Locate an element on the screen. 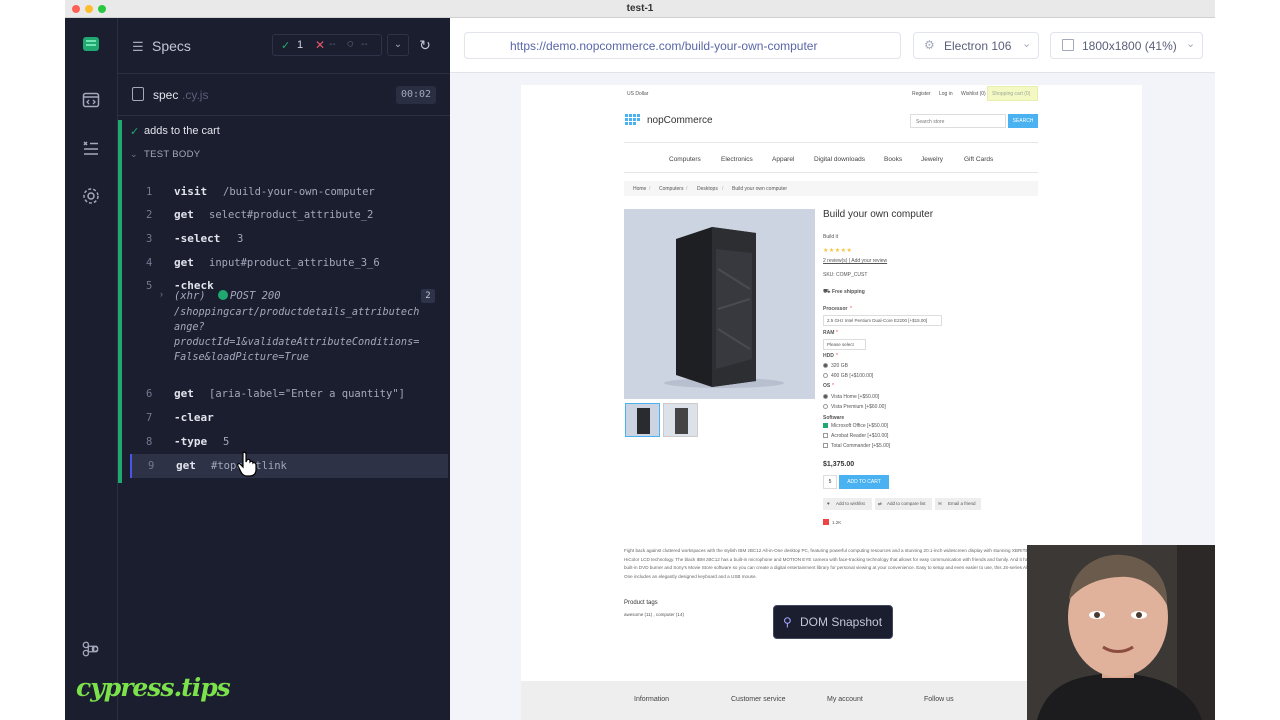 The height and width of the screenshot is (720, 1280). menu-item: Gift Cards is located at coordinates (978, 159).